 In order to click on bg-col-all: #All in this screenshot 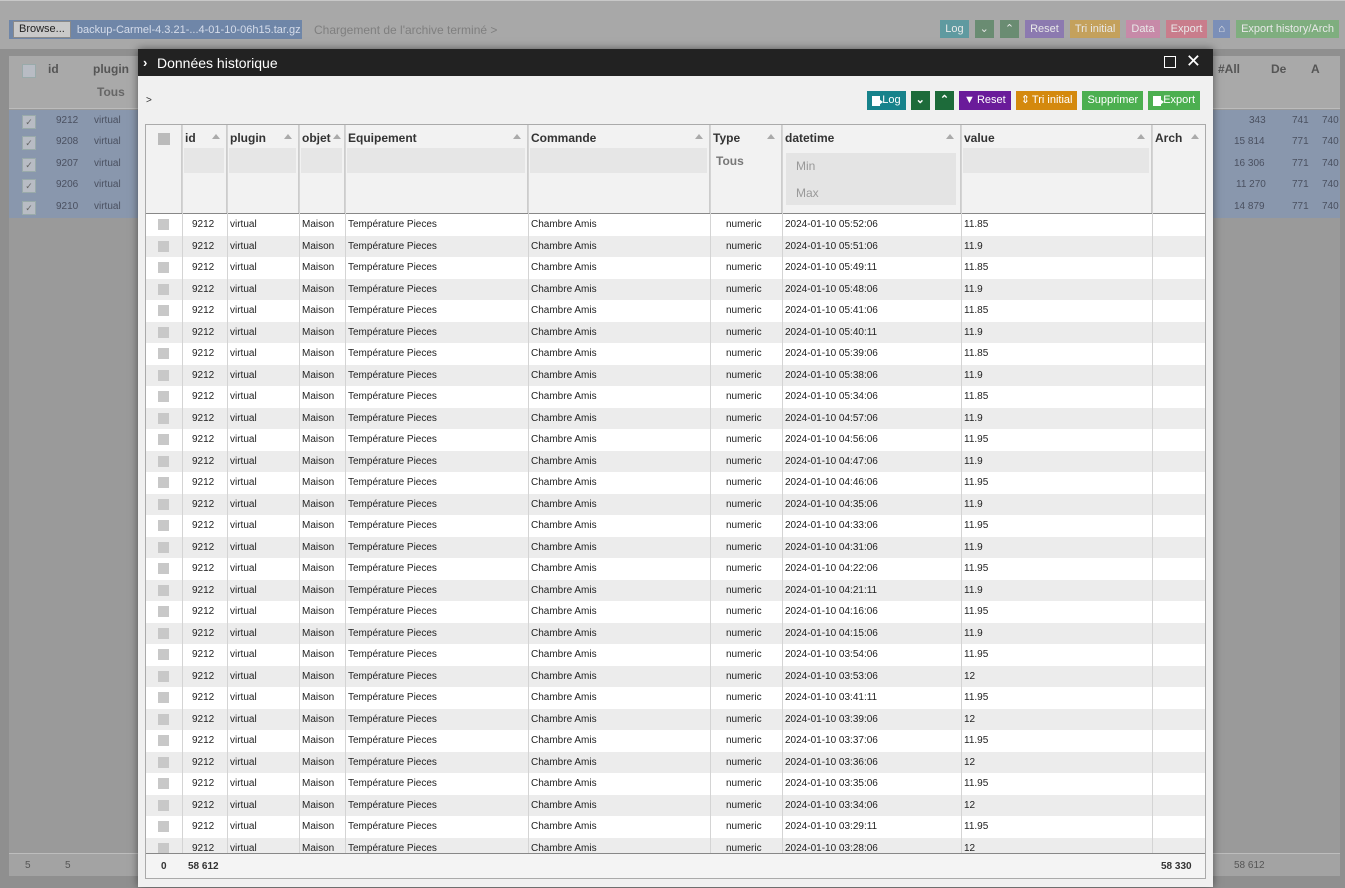, I will do `click(1229, 69)`.